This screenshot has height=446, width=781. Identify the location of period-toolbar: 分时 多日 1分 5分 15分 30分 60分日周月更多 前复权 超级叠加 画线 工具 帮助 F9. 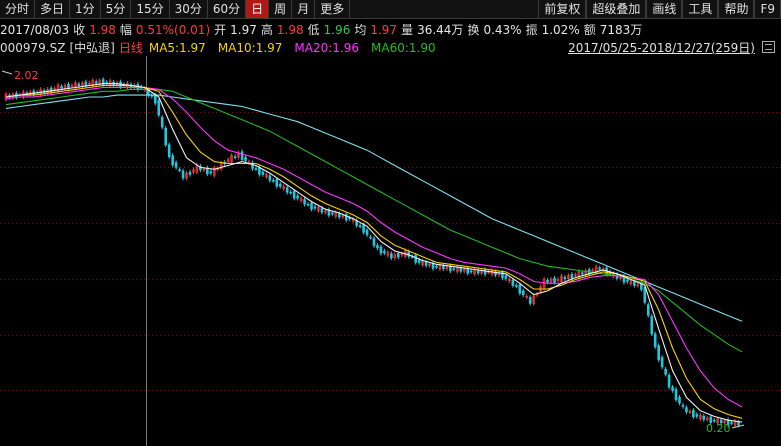
(390, 9).